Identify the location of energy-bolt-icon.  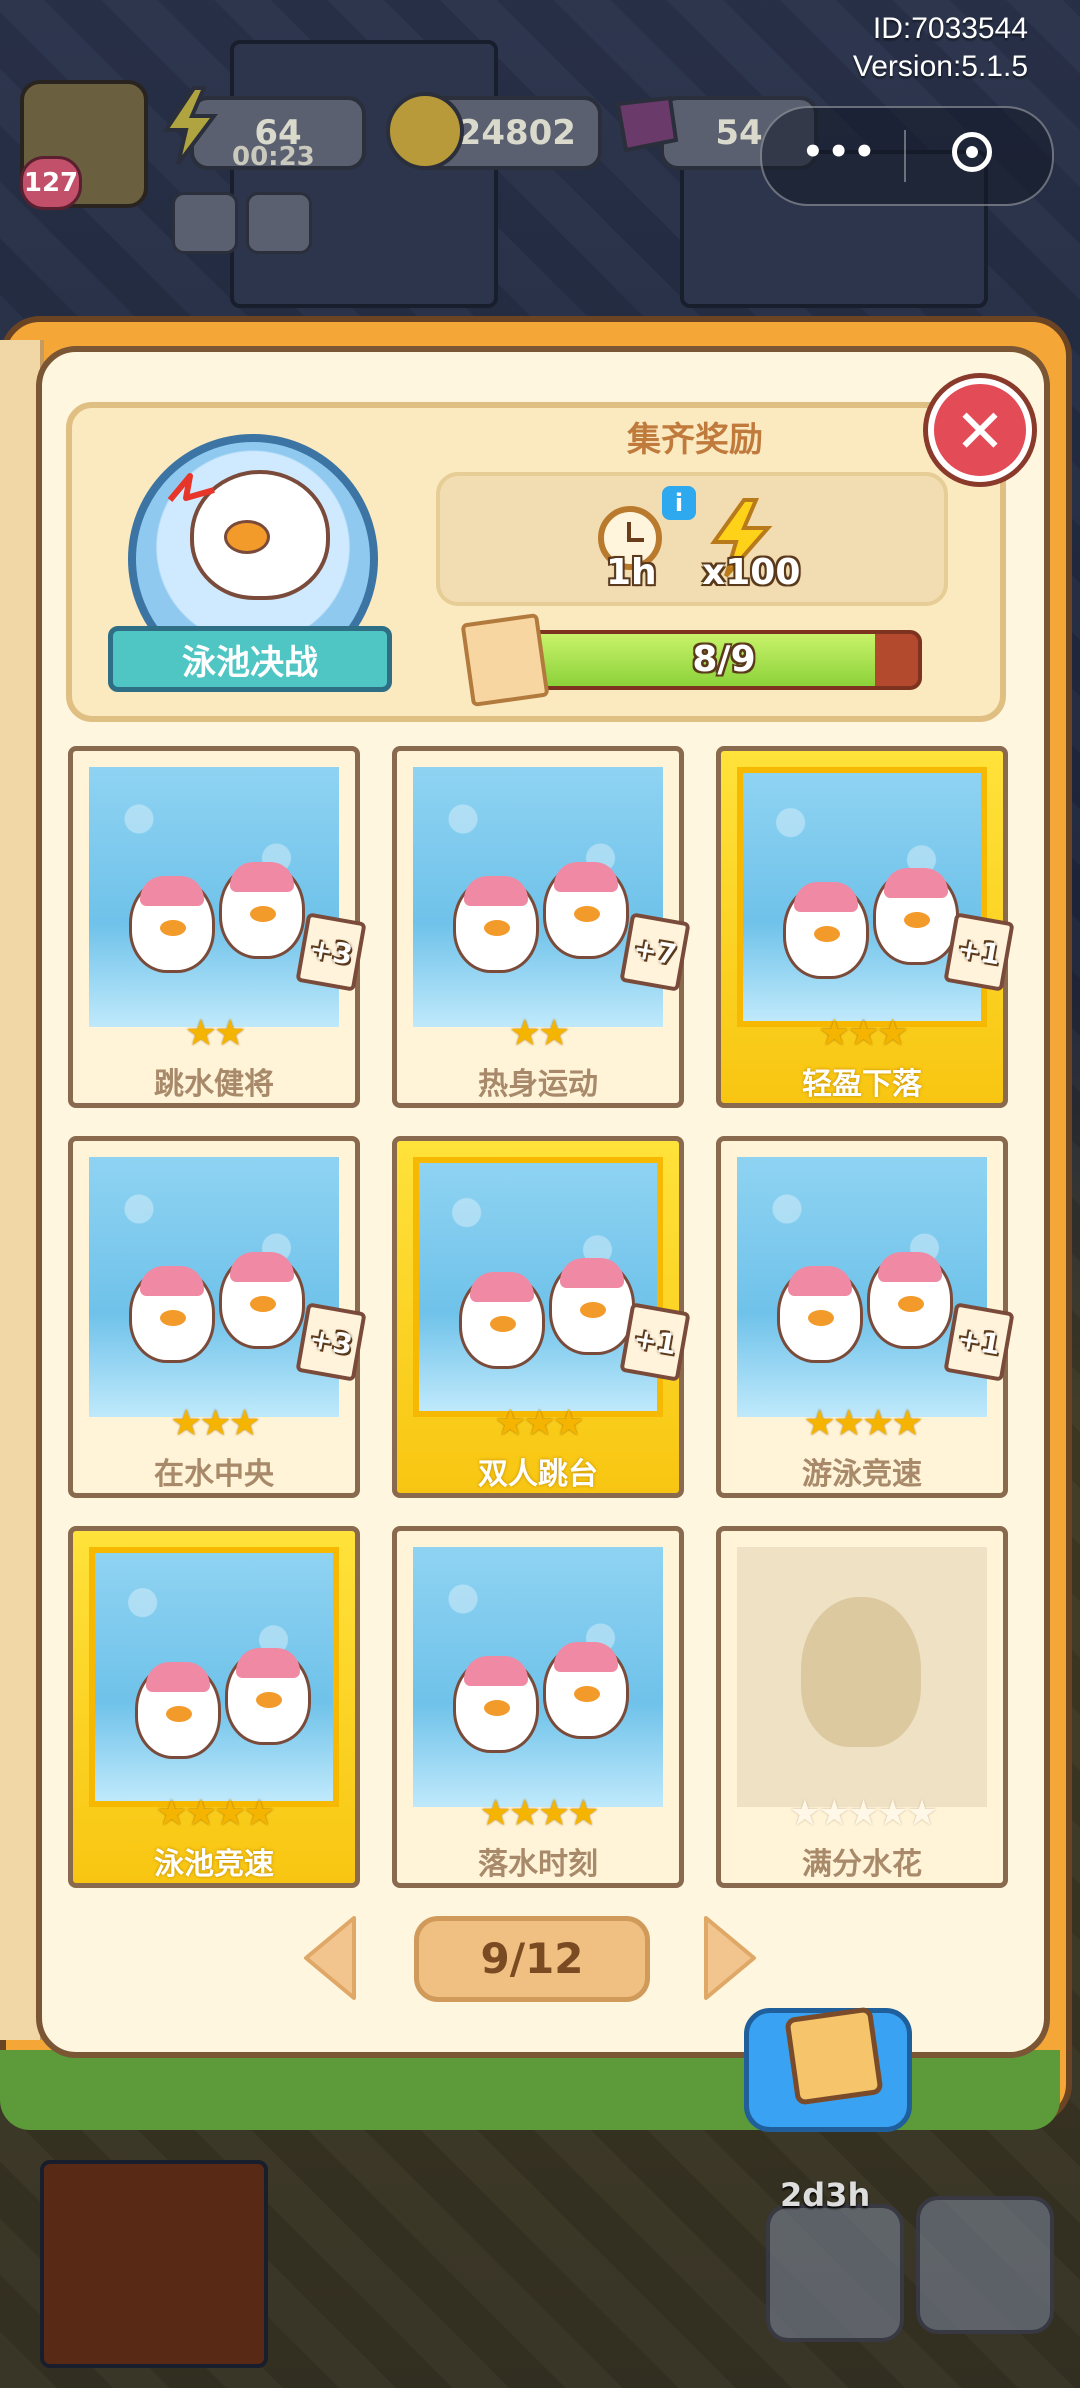
(190, 126).